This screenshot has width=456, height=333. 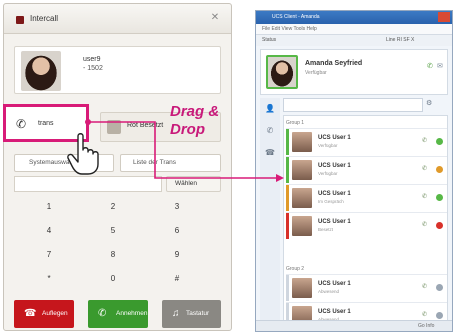 I want to click on keypad-key: 4, so click(x=49, y=231).